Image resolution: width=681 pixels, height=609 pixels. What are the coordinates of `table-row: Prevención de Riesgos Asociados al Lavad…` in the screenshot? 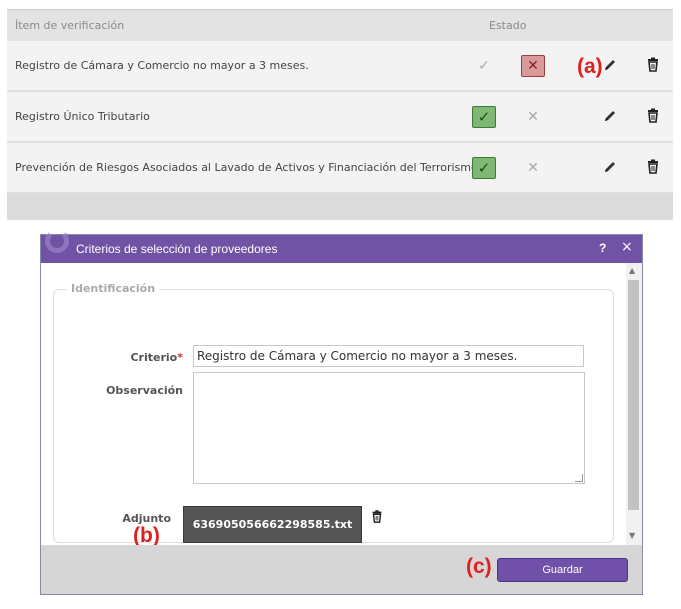 It's located at (340, 168).